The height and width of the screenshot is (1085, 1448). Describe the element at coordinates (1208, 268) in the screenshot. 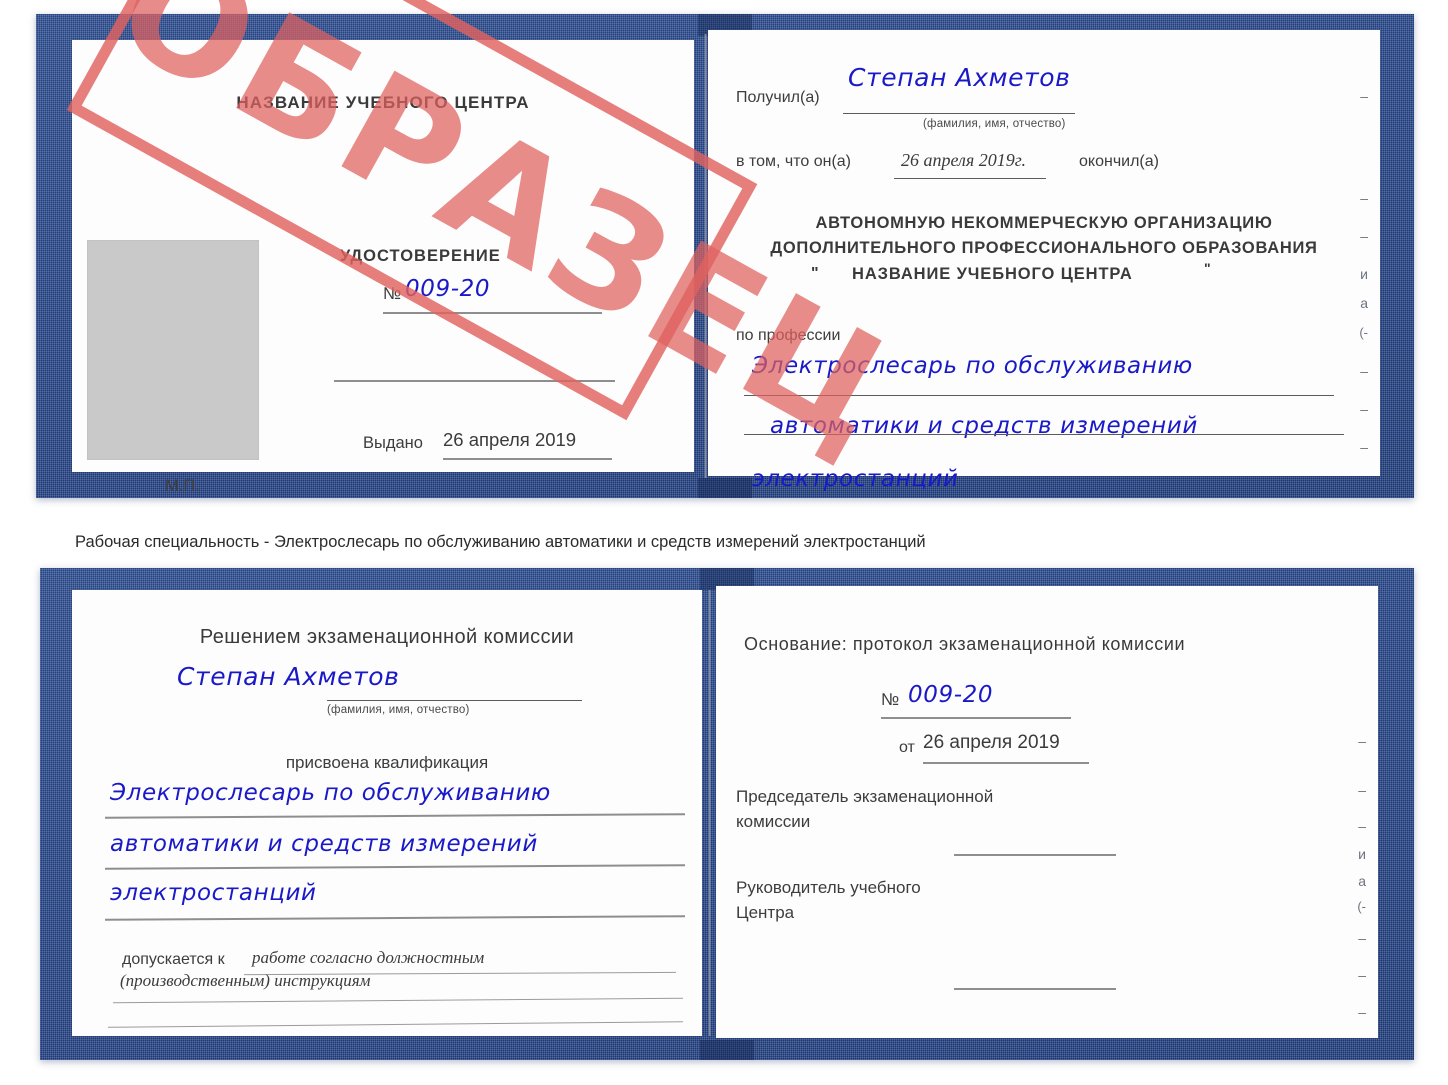

I see `org-quote-close: "` at that location.